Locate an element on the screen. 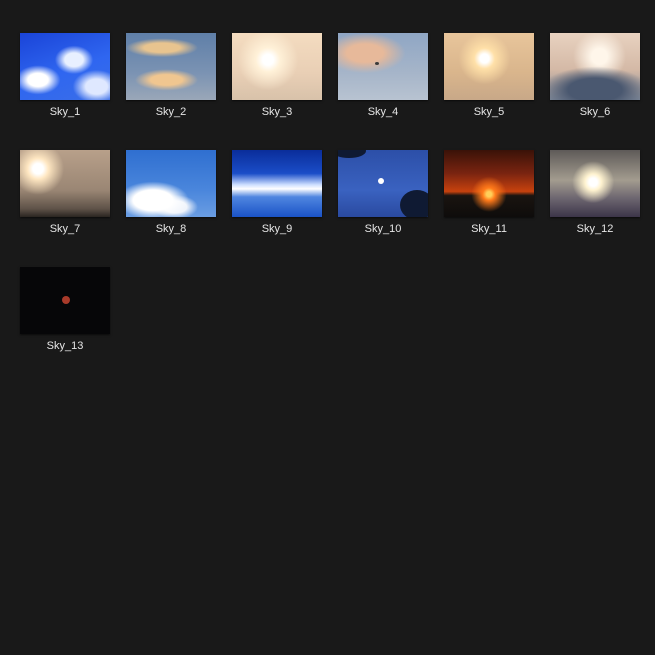 The height and width of the screenshot is (655, 655). image-caption: Sky_6 is located at coordinates (595, 112).